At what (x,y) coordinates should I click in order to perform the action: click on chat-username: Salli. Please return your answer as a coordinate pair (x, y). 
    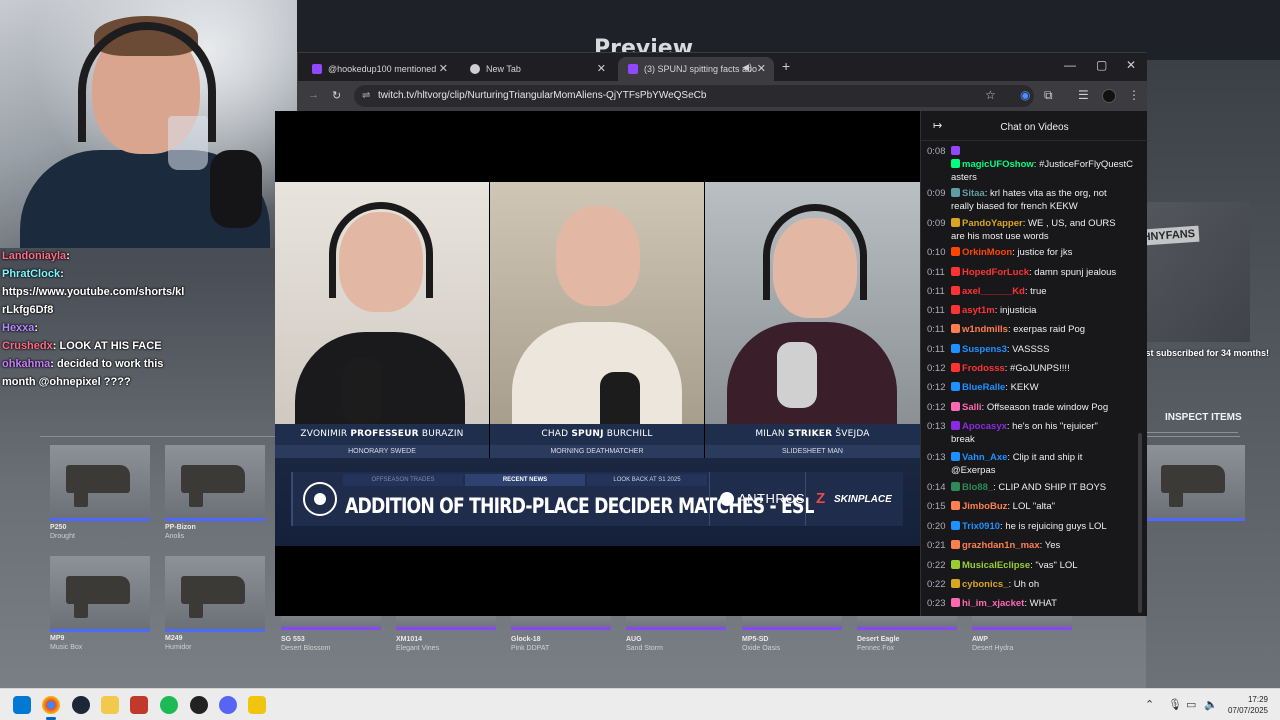
    Looking at the image, I should click on (972, 407).